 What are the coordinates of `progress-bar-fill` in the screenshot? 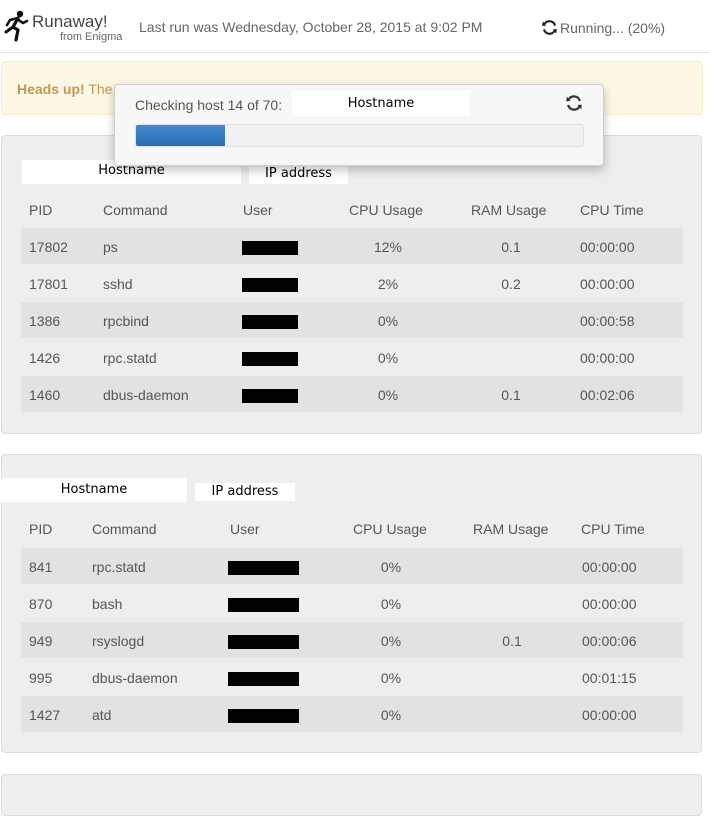 It's located at (181, 135).